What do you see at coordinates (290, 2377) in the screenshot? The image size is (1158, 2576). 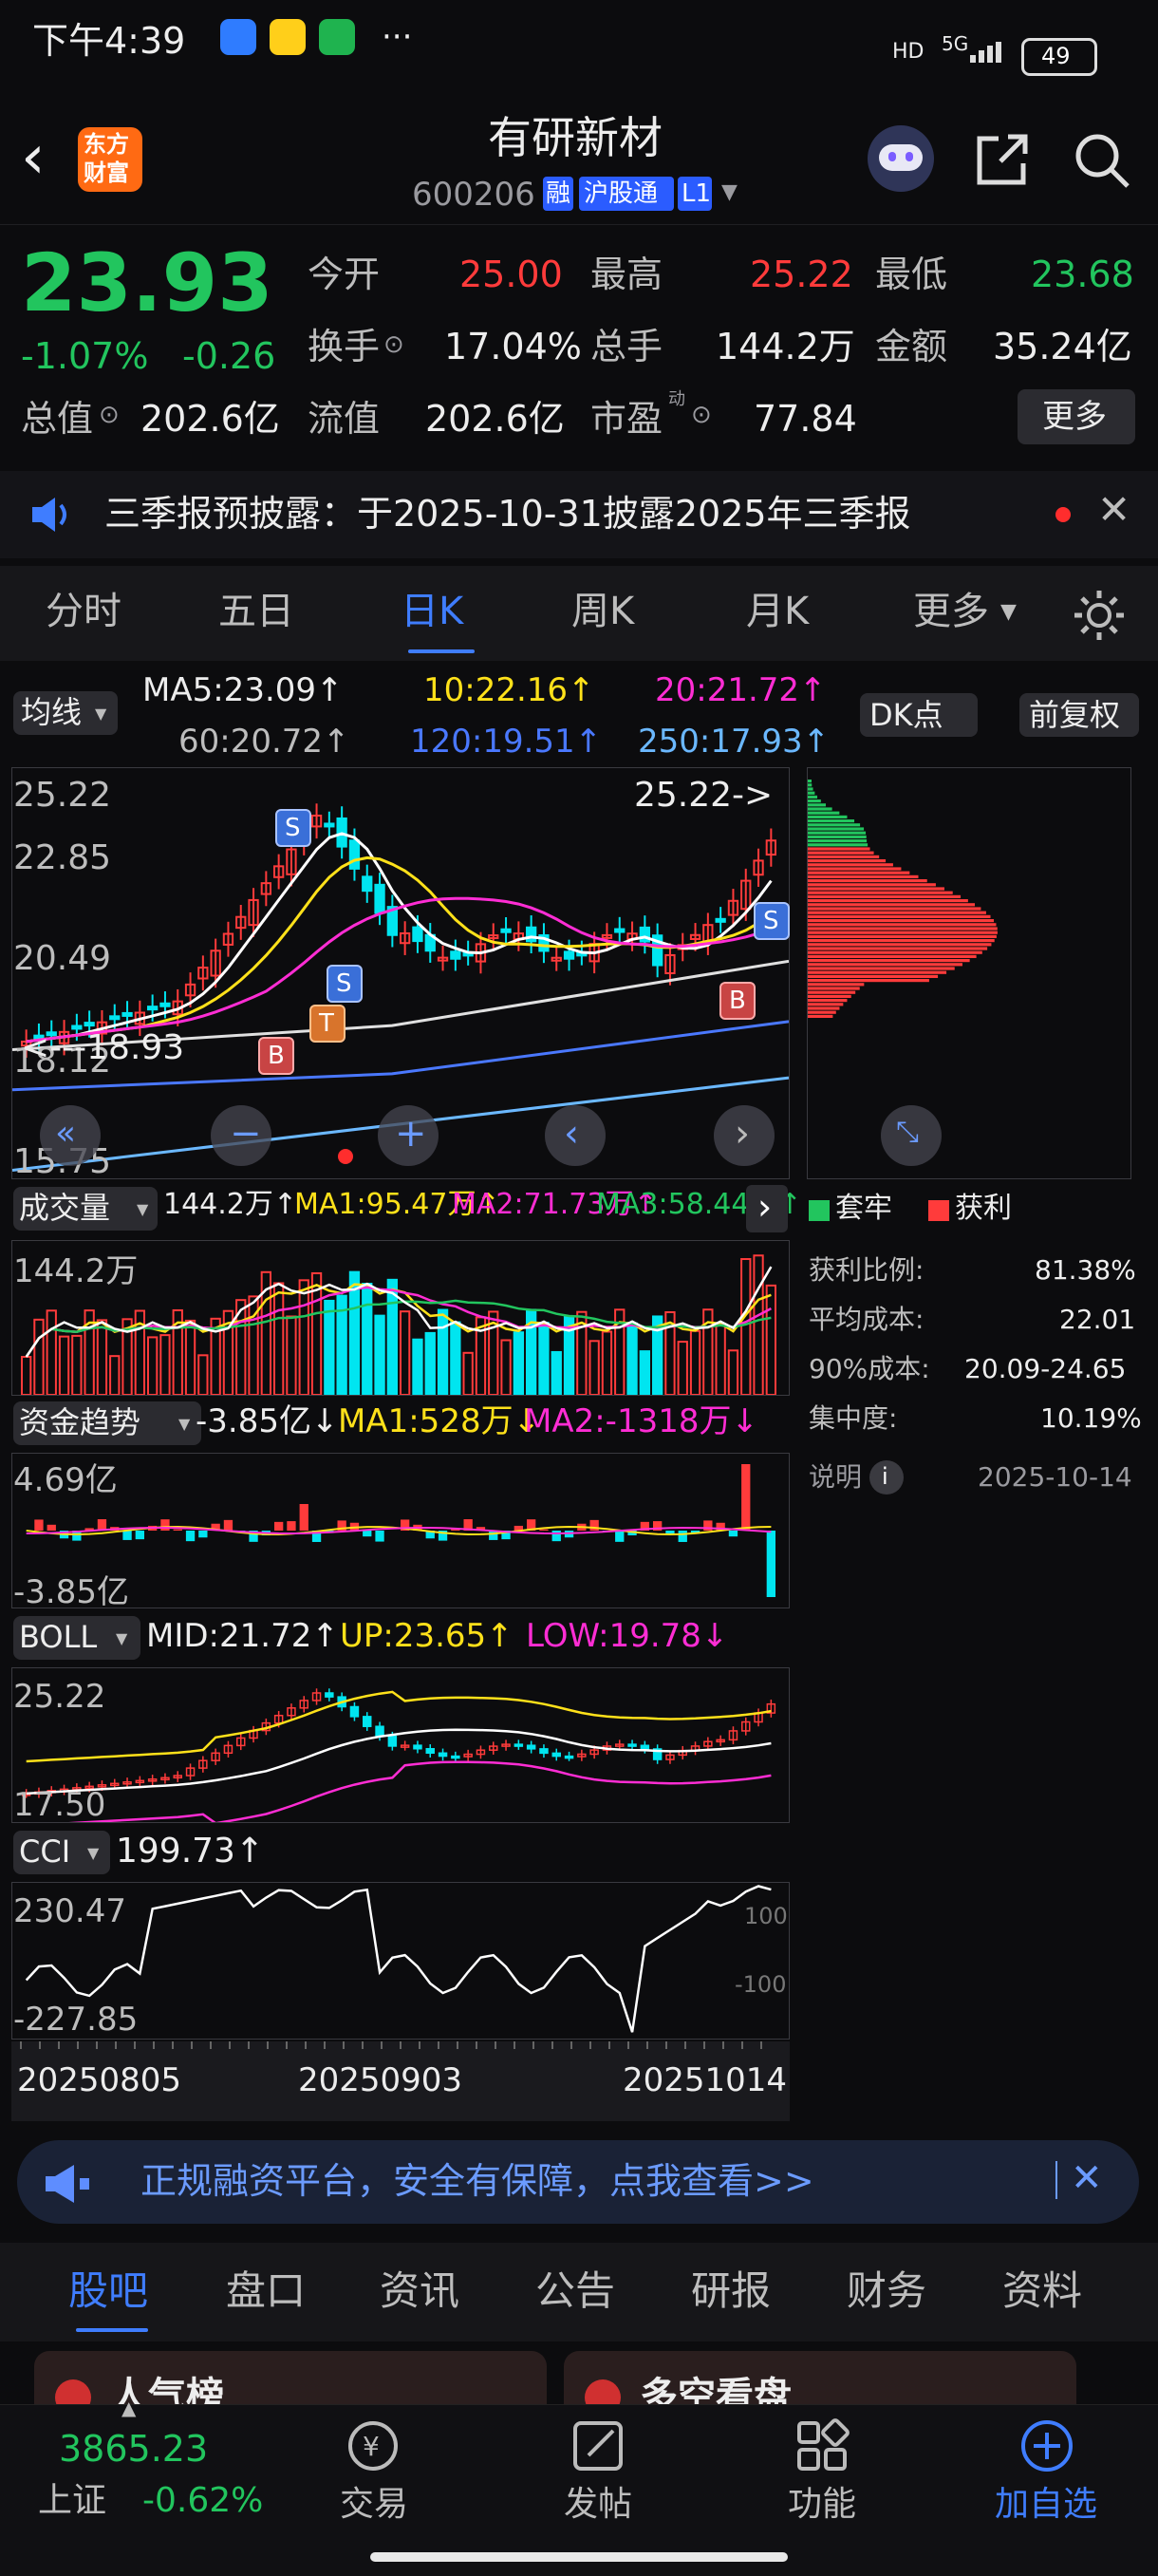 I see `popularity-card: 人气榜` at bounding box center [290, 2377].